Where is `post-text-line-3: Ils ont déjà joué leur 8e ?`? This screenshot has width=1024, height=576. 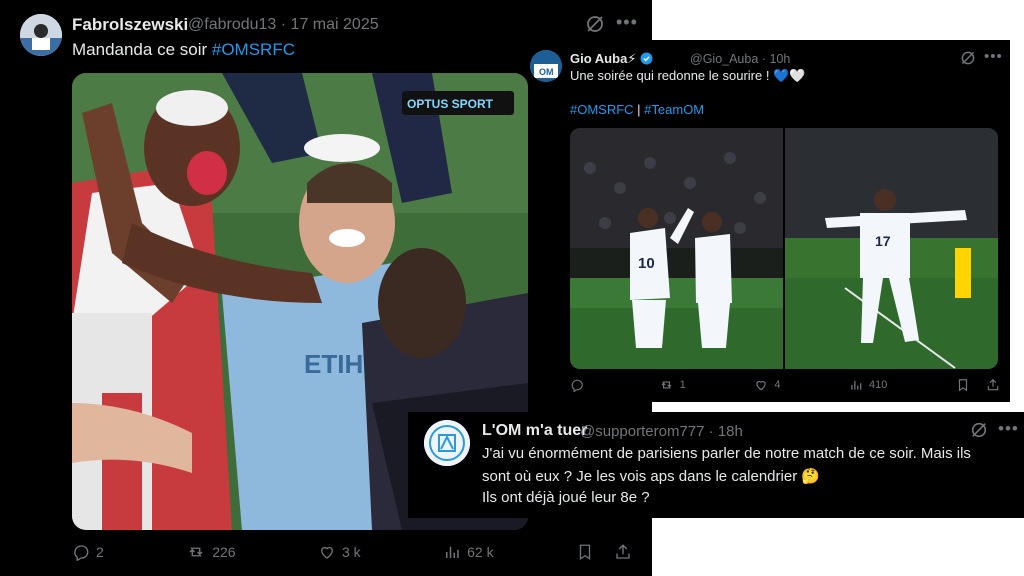 post-text-line-3: Ils ont déjà joué leur 8e ? is located at coordinates (566, 497).